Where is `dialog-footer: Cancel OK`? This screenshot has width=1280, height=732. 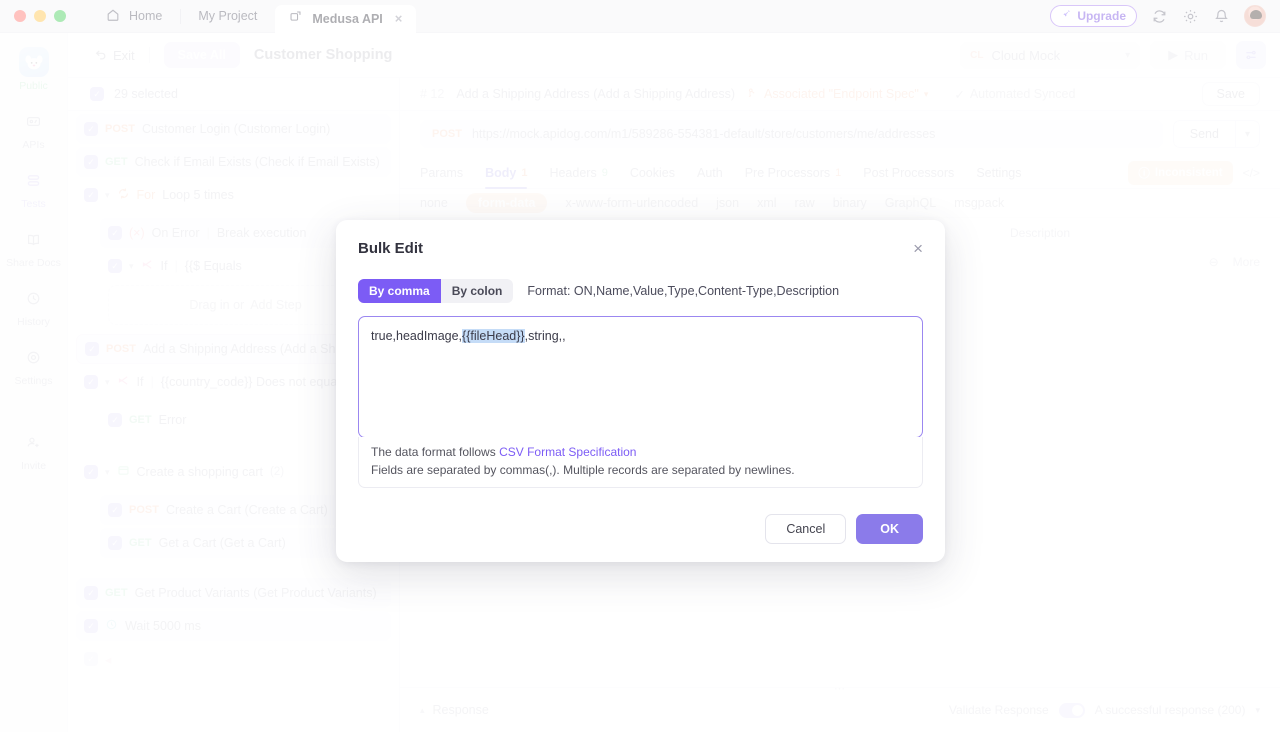
dialog-footer: Cancel OK is located at coordinates (640, 529).